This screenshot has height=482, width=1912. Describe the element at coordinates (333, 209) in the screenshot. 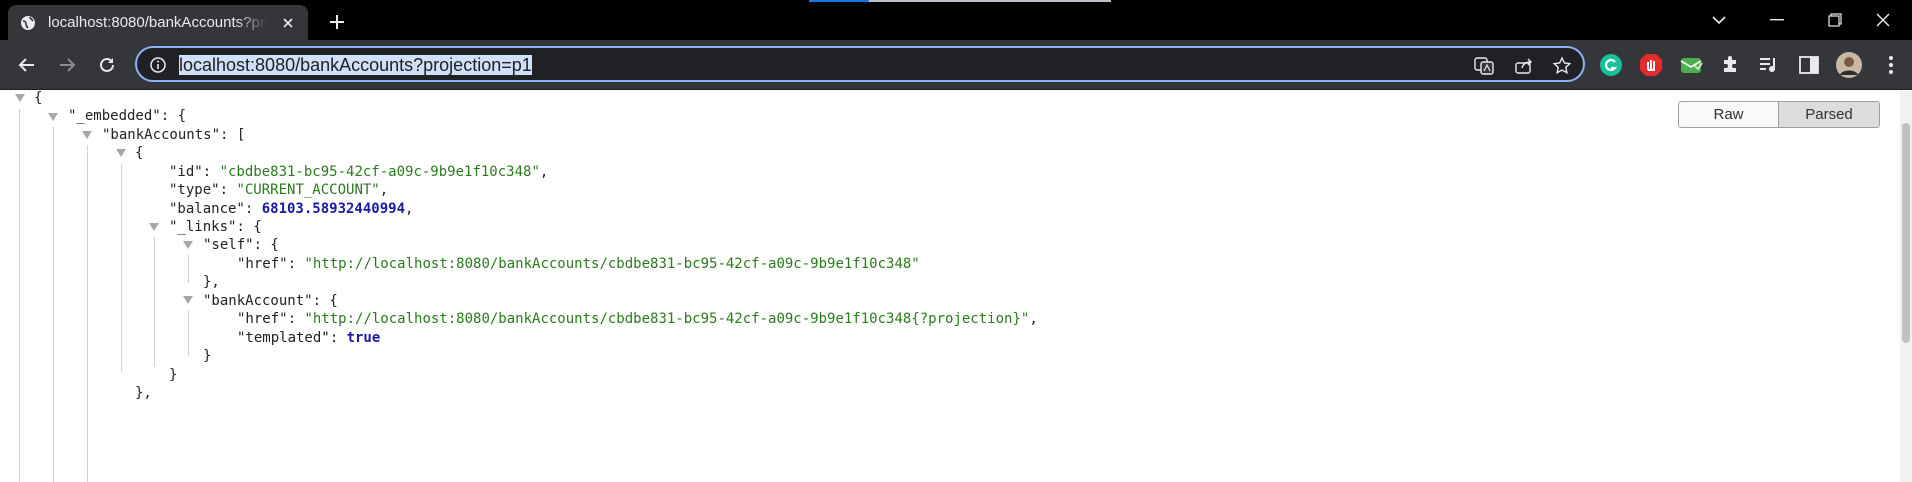

I see `json-number: 68103.58932440994` at that location.